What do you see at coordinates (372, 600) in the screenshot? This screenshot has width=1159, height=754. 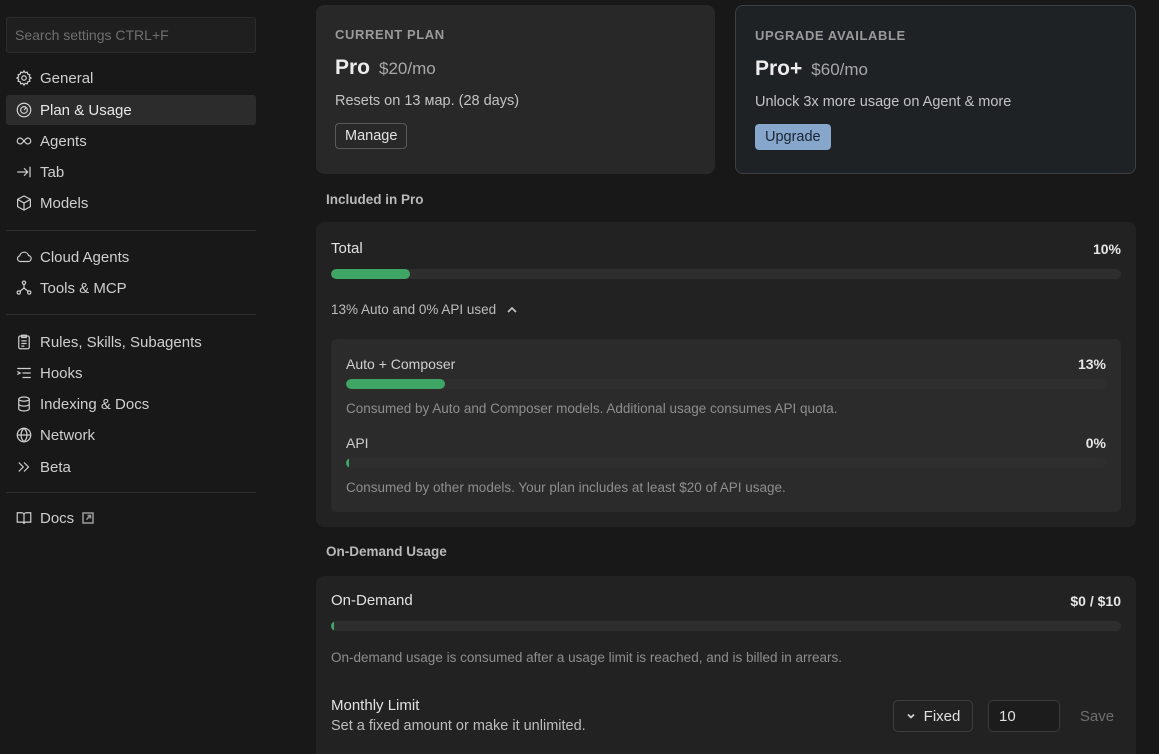 I see `on-demand-label: On-Demand` at bounding box center [372, 600].